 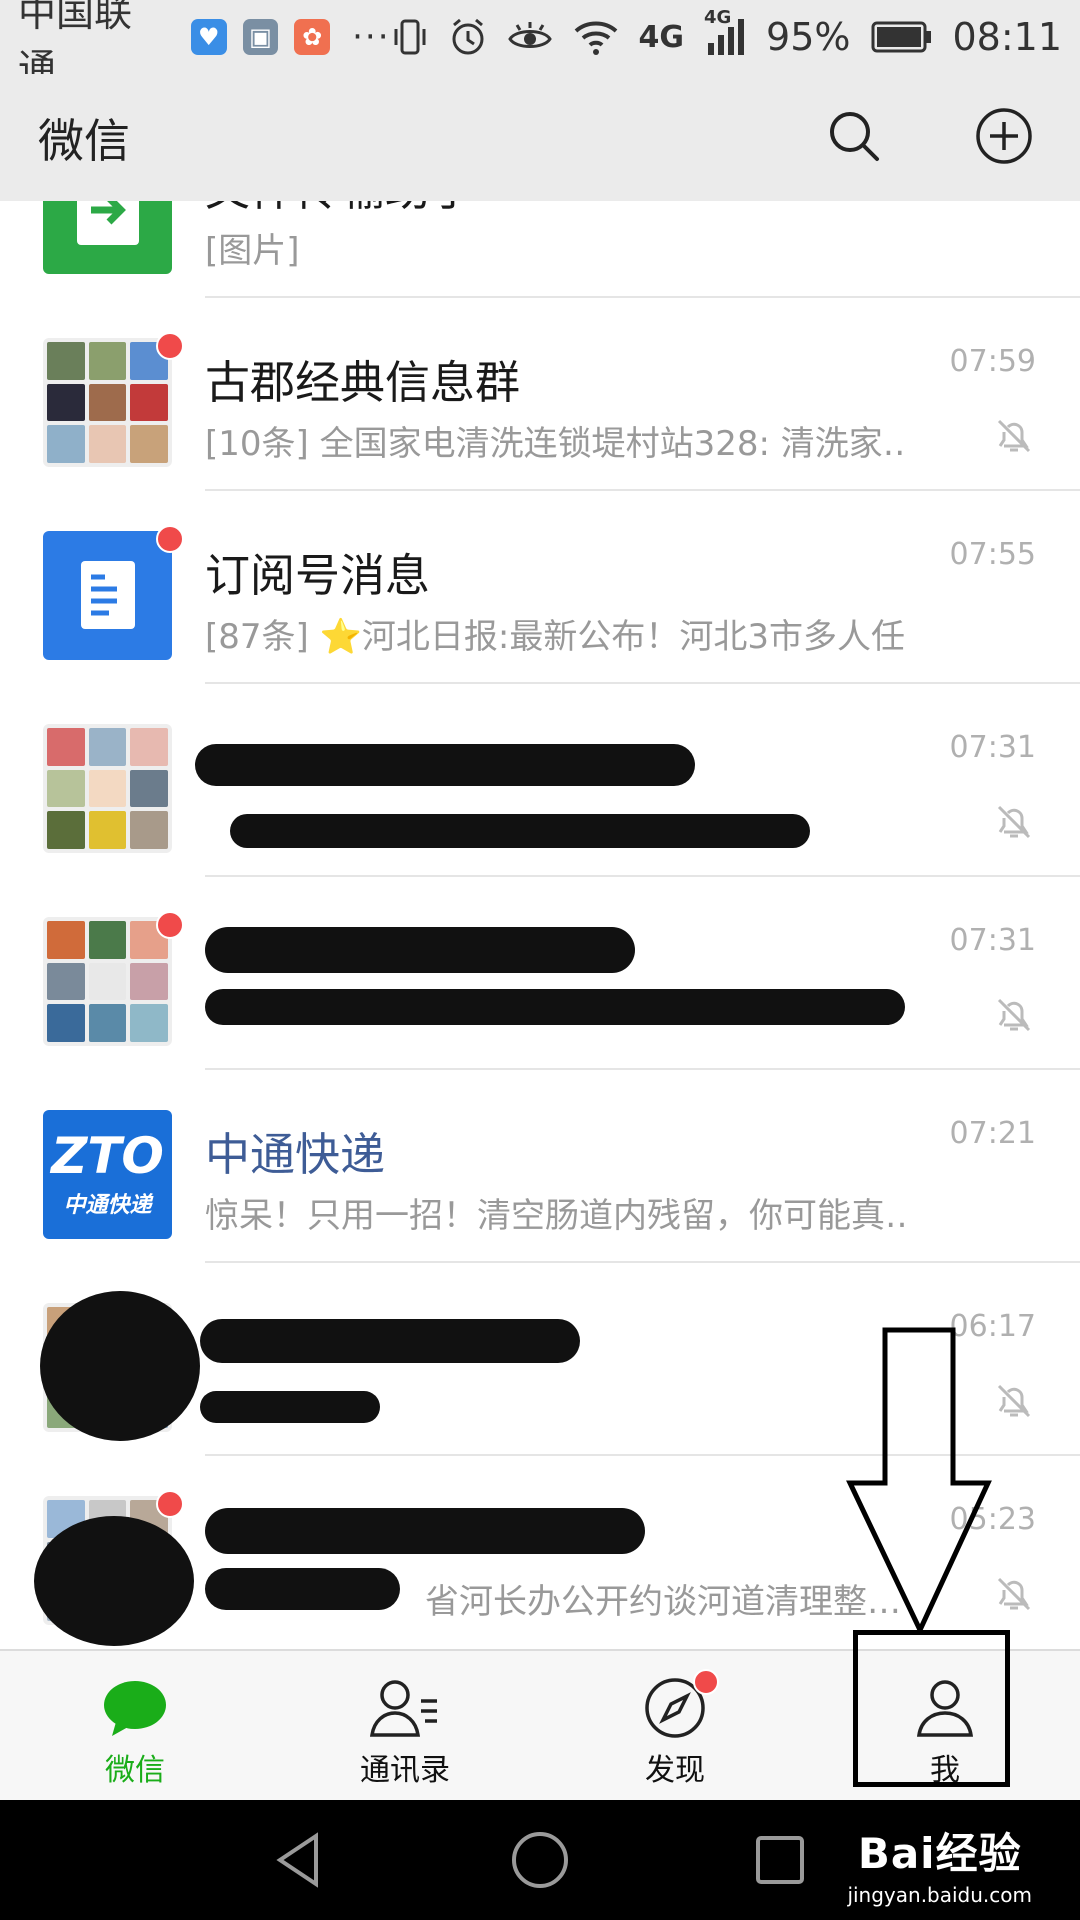 What do you see at coordinates (540, 394) in the screenshot?
I see `chat-row: 古郡经典信息群 [10条] 全国家电清洗连锁堤村站328: 清洗家… 07:59` at bounding box center [540, 394].